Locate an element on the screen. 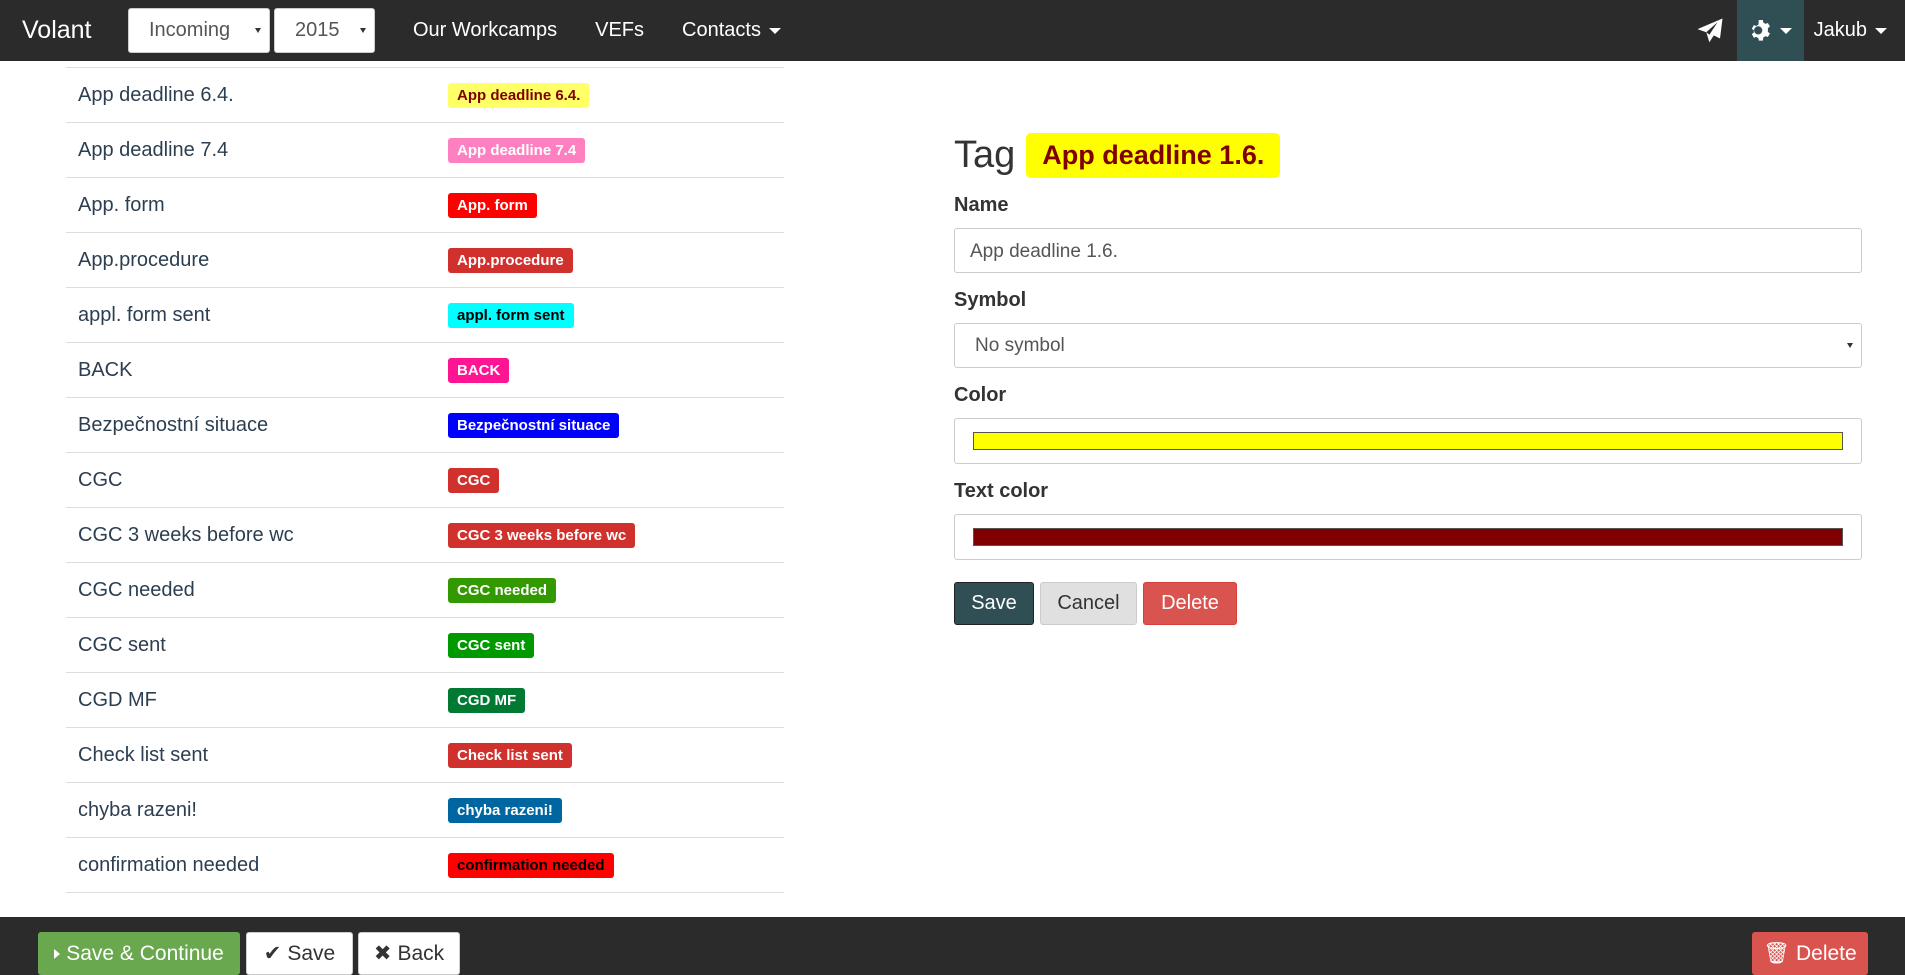  nav-contacts-label: Contacts is located at coordinates (721, 30).